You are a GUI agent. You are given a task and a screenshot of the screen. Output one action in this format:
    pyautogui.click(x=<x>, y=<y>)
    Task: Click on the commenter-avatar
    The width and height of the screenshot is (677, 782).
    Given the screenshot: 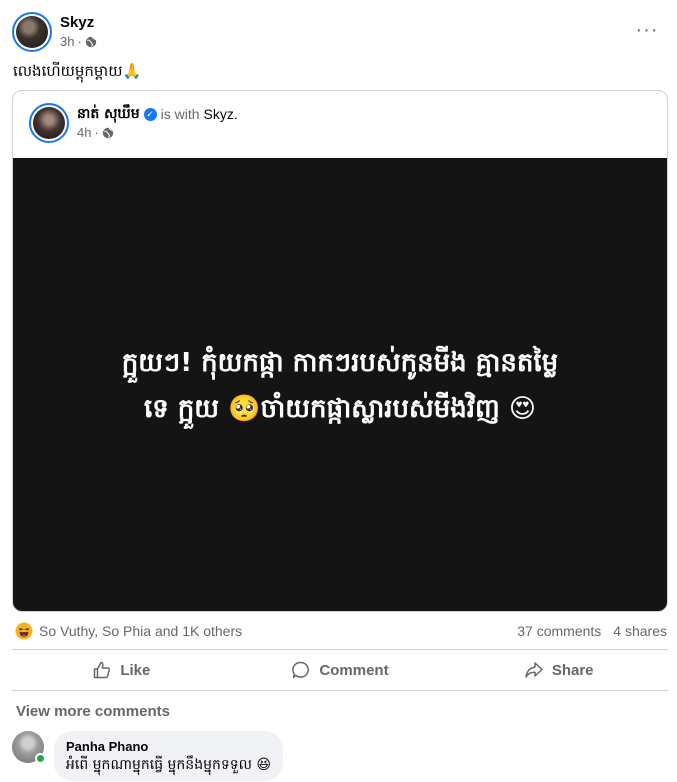 What is the action you would take?
    pyautogui.click(x=29, y=747)
    